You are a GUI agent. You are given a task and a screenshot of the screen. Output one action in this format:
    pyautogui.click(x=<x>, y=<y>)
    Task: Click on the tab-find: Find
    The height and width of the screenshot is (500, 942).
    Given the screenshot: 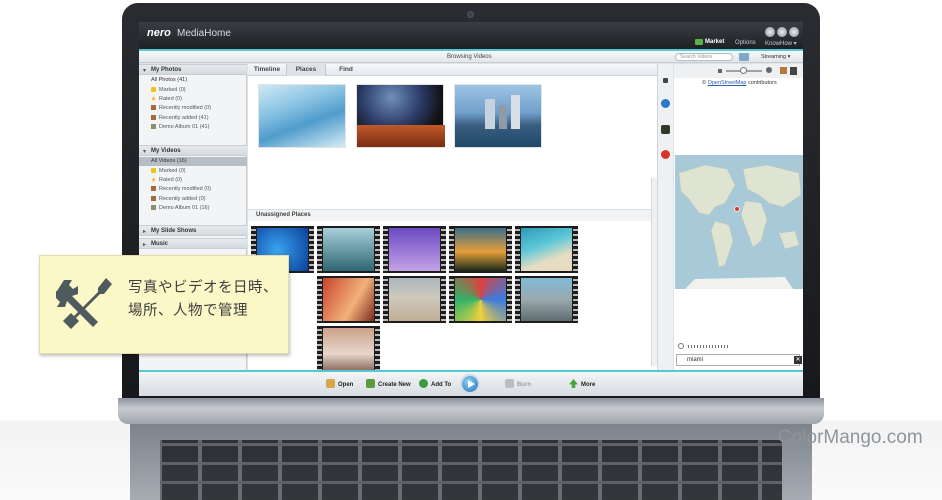 What is the action you would take?
    pyautogui.click(x=346, y=70)
    